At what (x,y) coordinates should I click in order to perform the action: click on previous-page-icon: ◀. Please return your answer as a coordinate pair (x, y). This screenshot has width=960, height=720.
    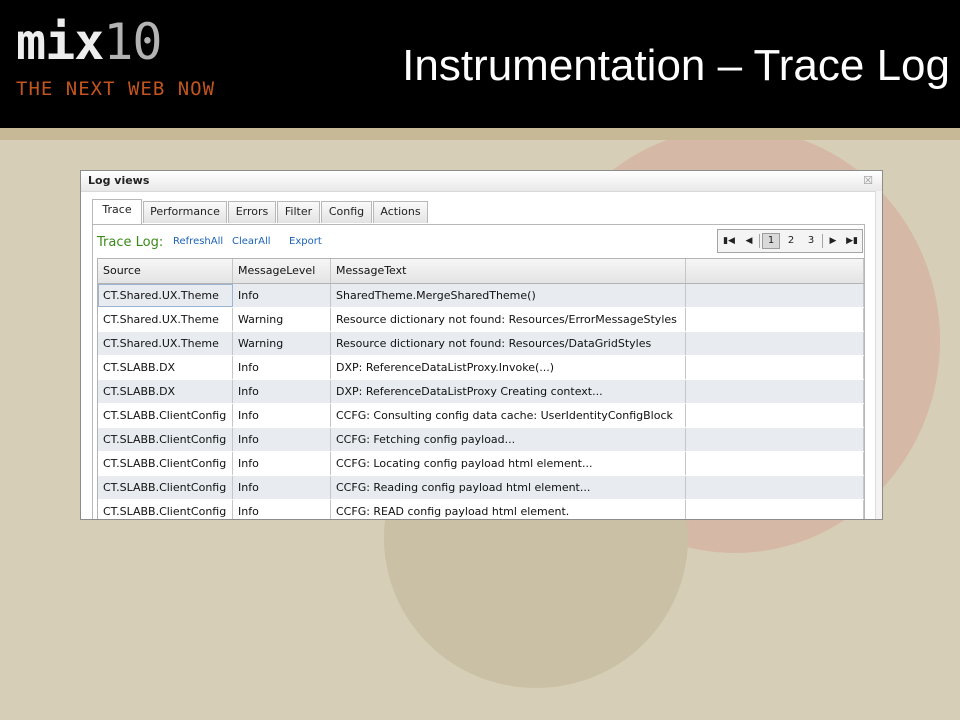
    Looking at the image, I should click on (749, 241).